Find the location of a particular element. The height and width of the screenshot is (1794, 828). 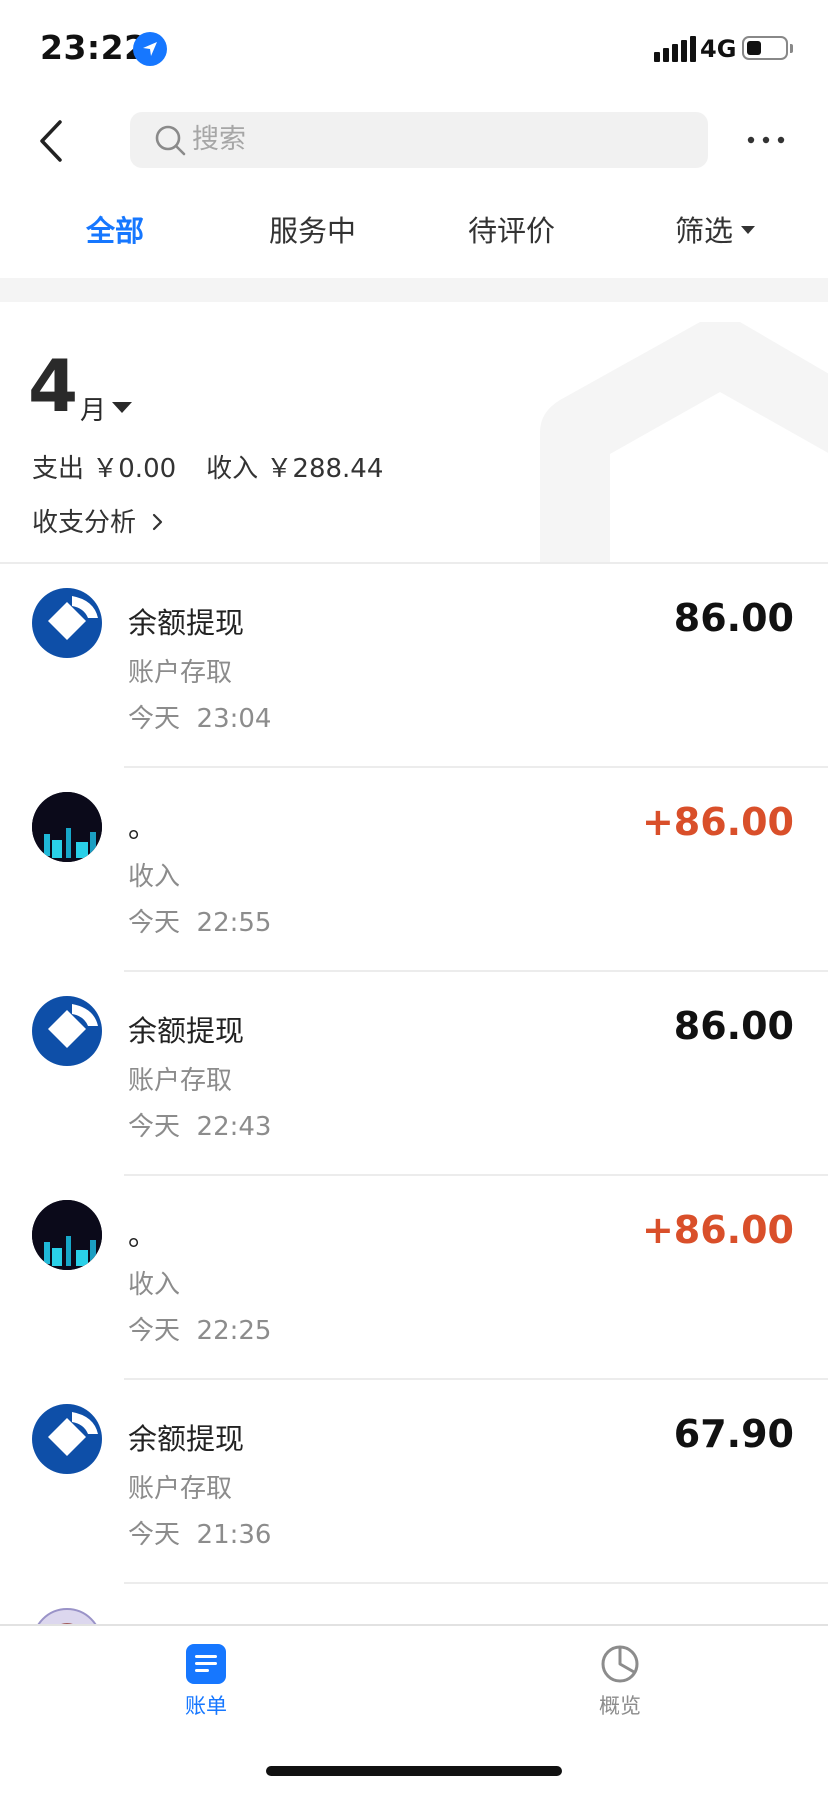

status-bar: 23:22 4G is located at coordinates (414, 50).